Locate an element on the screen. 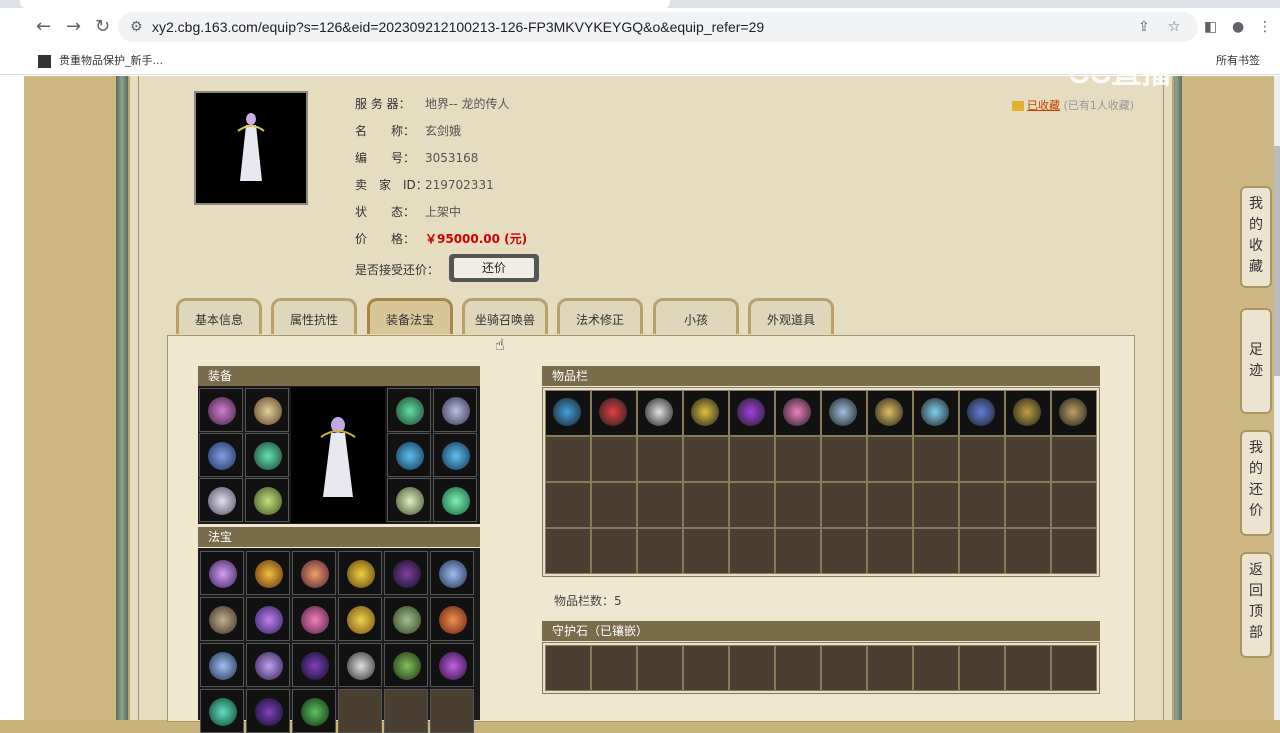 Image resolution: width=1280 pixels, height=733 pixels. side-nav-favorites: 我的收藏 is located at coordinates (1256, 237).